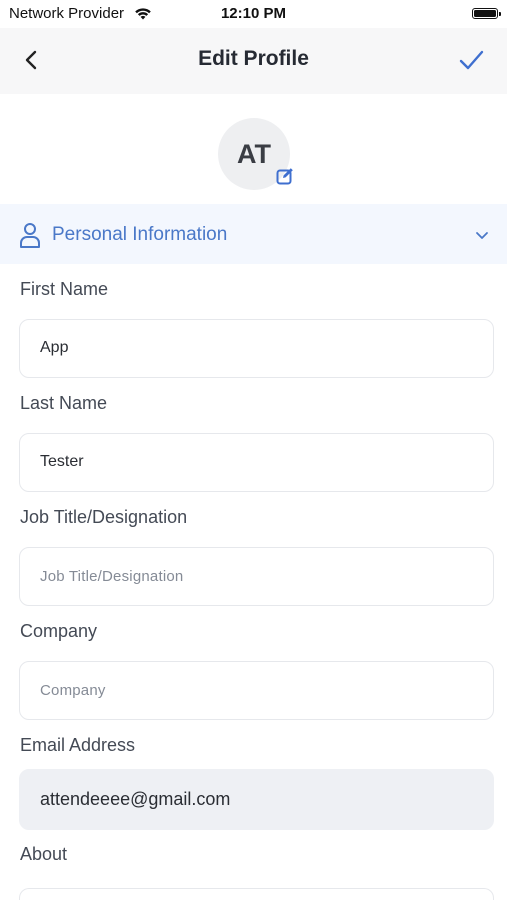 The height and width of the screenshot is (900, 507). Describe the element at coordinates (59, 631) in the screenshot. I see `company-label: Company` at that location.